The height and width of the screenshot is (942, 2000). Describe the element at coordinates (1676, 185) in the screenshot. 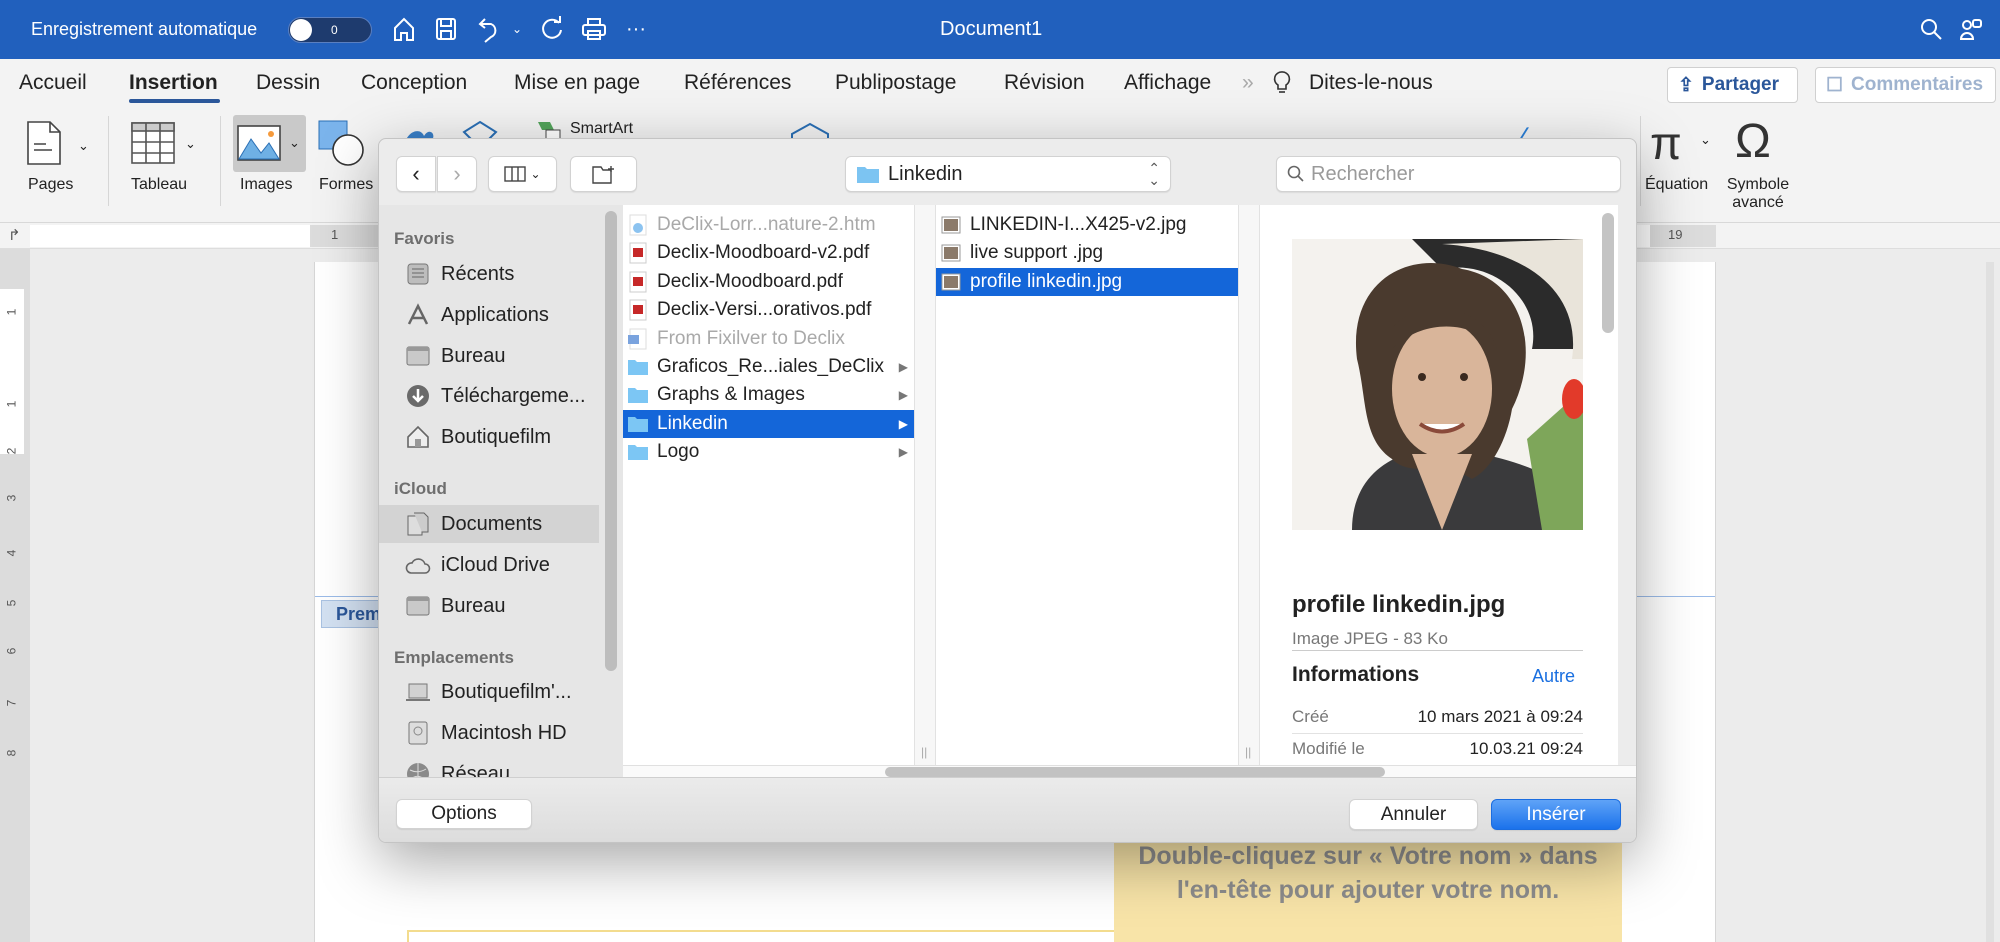

I see `equation-label: Équation` at that location.